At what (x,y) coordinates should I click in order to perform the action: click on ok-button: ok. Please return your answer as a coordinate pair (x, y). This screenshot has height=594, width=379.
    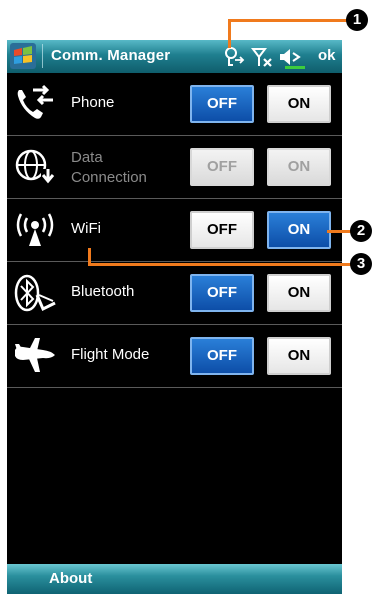
    Looking at the image, I should click on (327, 55).